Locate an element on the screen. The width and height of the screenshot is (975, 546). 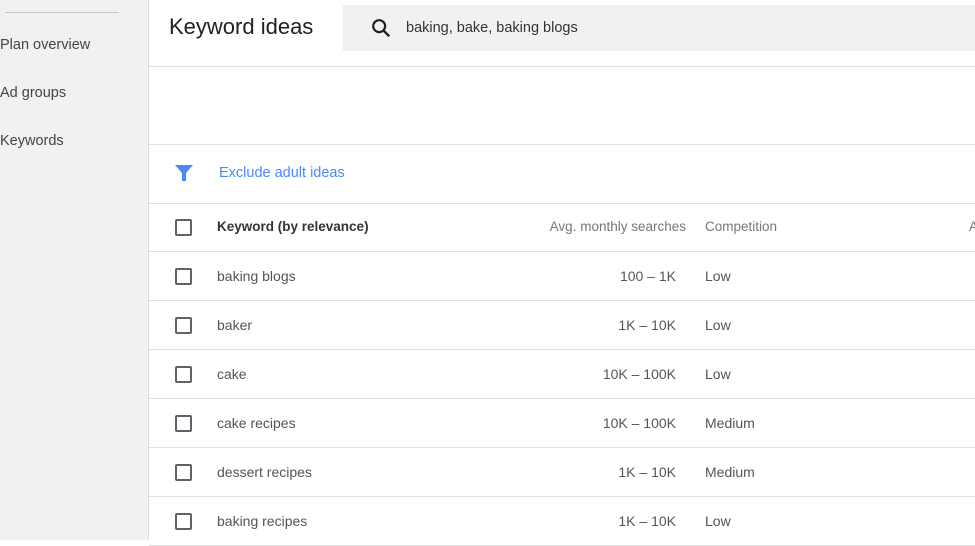
search-bar is located at coordinates (659, 28).